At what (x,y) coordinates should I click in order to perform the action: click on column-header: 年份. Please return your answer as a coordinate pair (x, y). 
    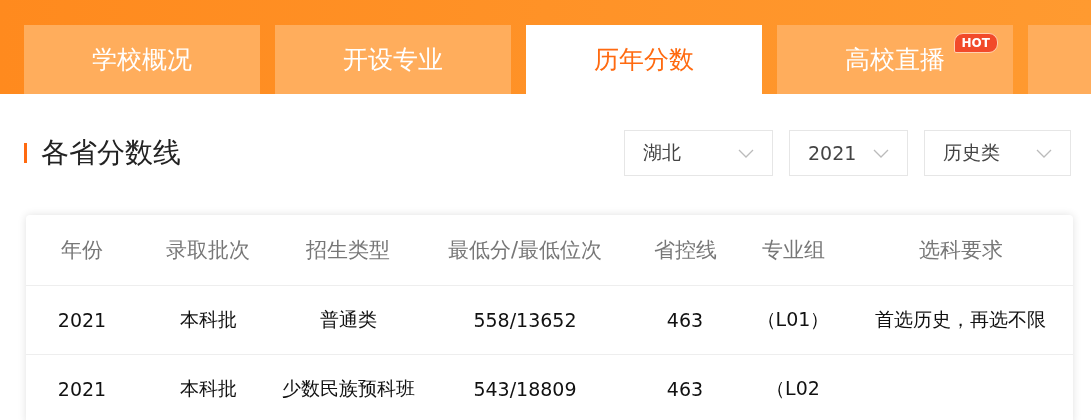
    Looking at the image, I should click on (82, 250).